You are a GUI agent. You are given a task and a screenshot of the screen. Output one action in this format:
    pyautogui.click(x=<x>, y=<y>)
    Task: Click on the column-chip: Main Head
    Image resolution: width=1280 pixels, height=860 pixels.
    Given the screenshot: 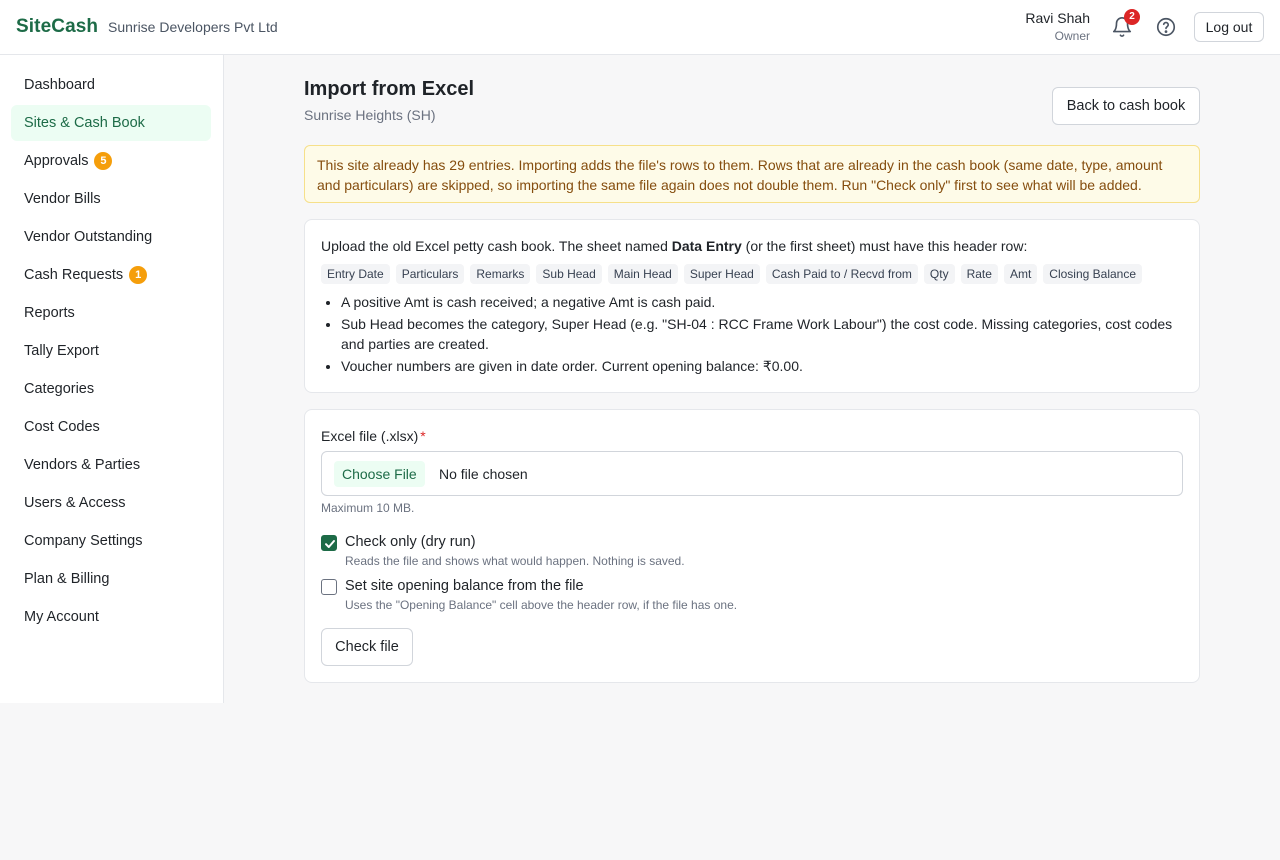 What is the action you would take?
    pyautogui.click(x=642, y=274)
    